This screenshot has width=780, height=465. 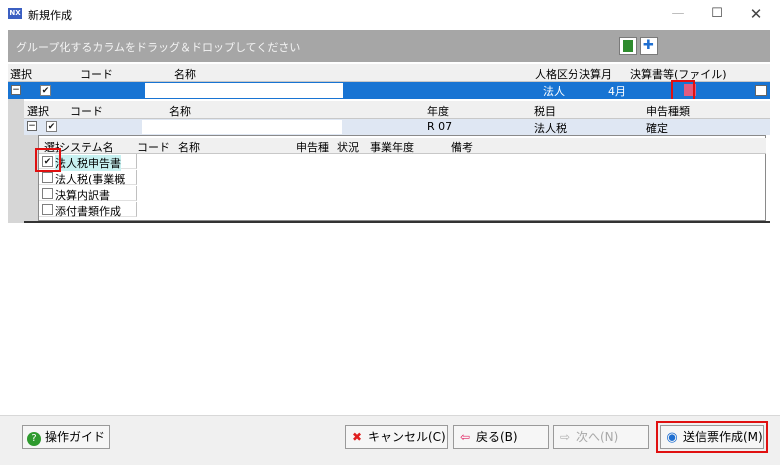 What do you see at coordinates (601, 437) in the screenshot?
I see `next-button: ⇨ 次へ(N)` at bounding box center [601, 437].